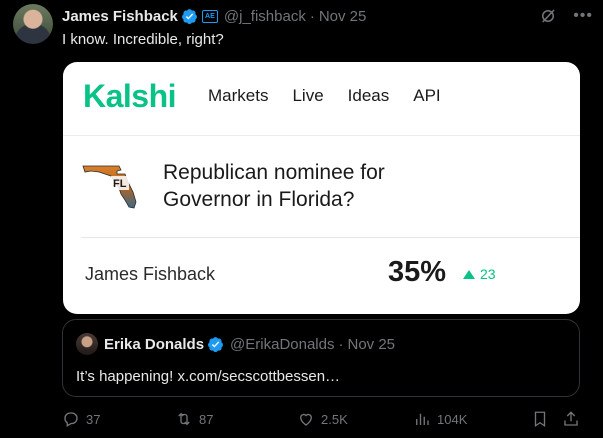 The height and width of the screenshot is (438, 603). What do you see at coordinates (33, 24) in the screenshot?
I see `author-avatar` at bounding box center [33, 24].